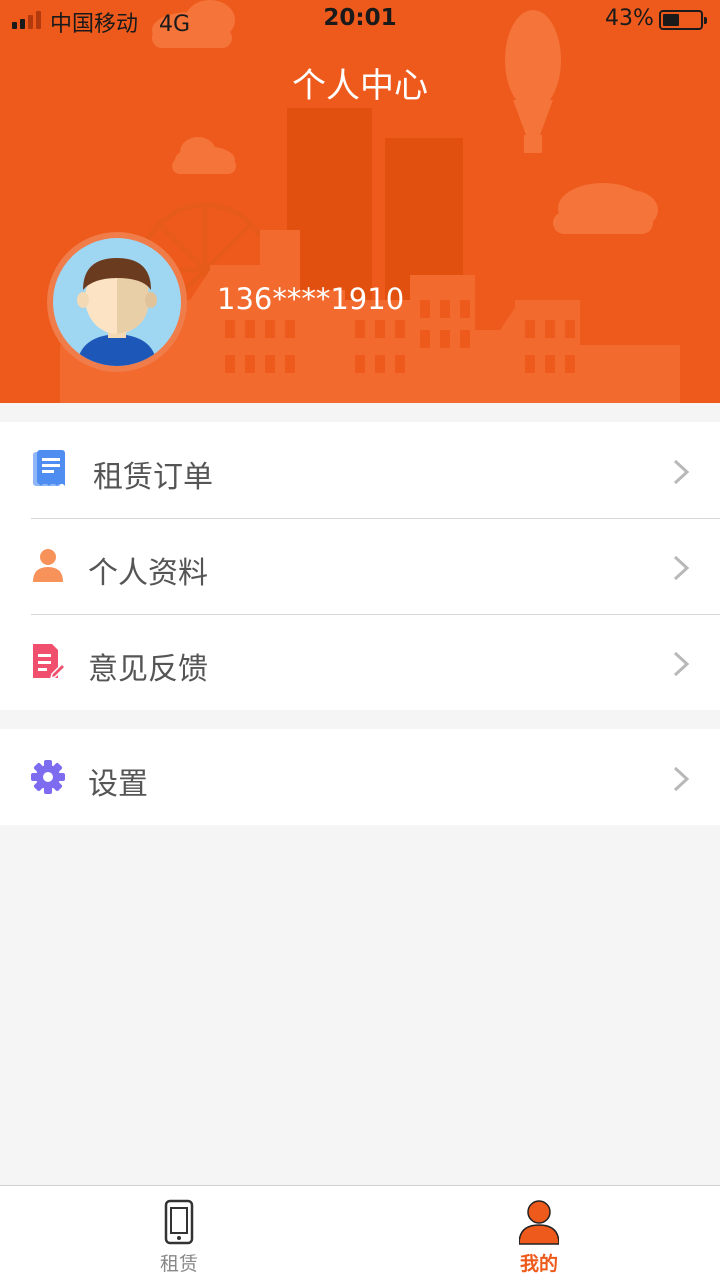  What do you see at coordinates (117, 312) in the screenshot?
I see `user-avatar-icon` at bounding box center [117, 312].